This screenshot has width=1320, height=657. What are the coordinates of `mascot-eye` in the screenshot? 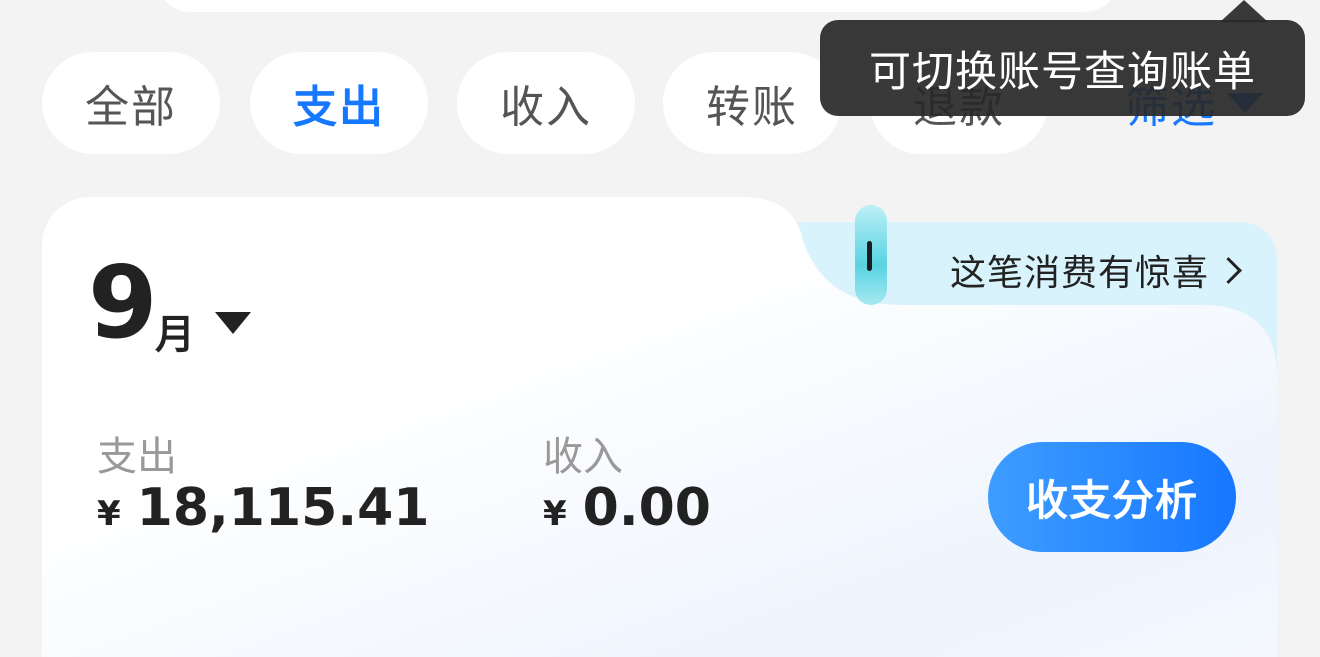 It's located at (869, 256).